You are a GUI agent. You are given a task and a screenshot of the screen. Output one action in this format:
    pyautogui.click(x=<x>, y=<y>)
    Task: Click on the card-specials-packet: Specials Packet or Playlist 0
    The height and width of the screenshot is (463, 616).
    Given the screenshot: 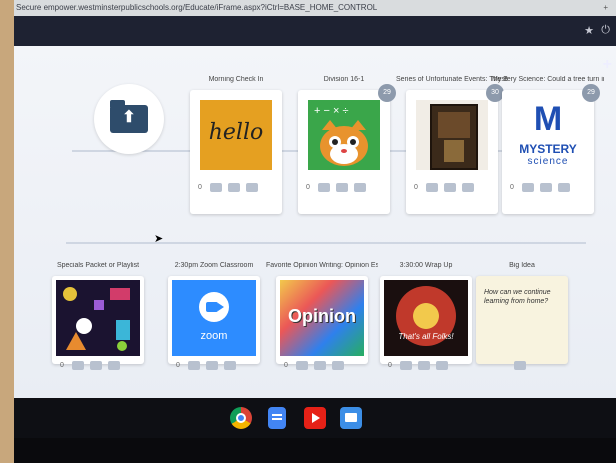 What is the action you would take?
    pyautogui.click(x=98, y=316)
    